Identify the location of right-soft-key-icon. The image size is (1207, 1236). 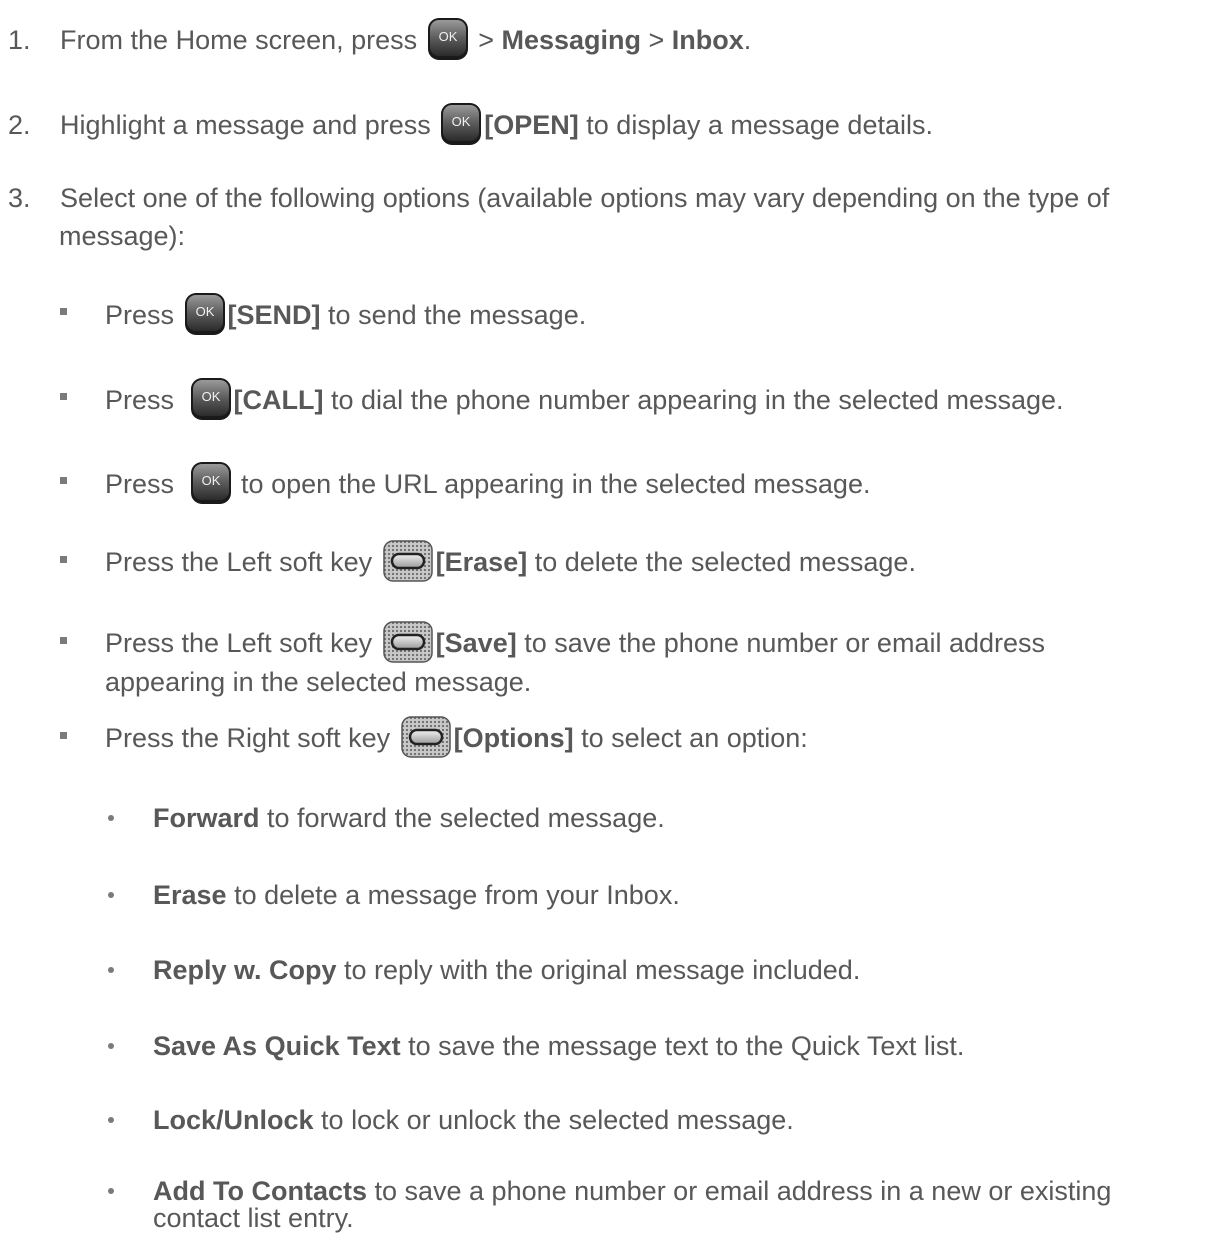
(425, 737).